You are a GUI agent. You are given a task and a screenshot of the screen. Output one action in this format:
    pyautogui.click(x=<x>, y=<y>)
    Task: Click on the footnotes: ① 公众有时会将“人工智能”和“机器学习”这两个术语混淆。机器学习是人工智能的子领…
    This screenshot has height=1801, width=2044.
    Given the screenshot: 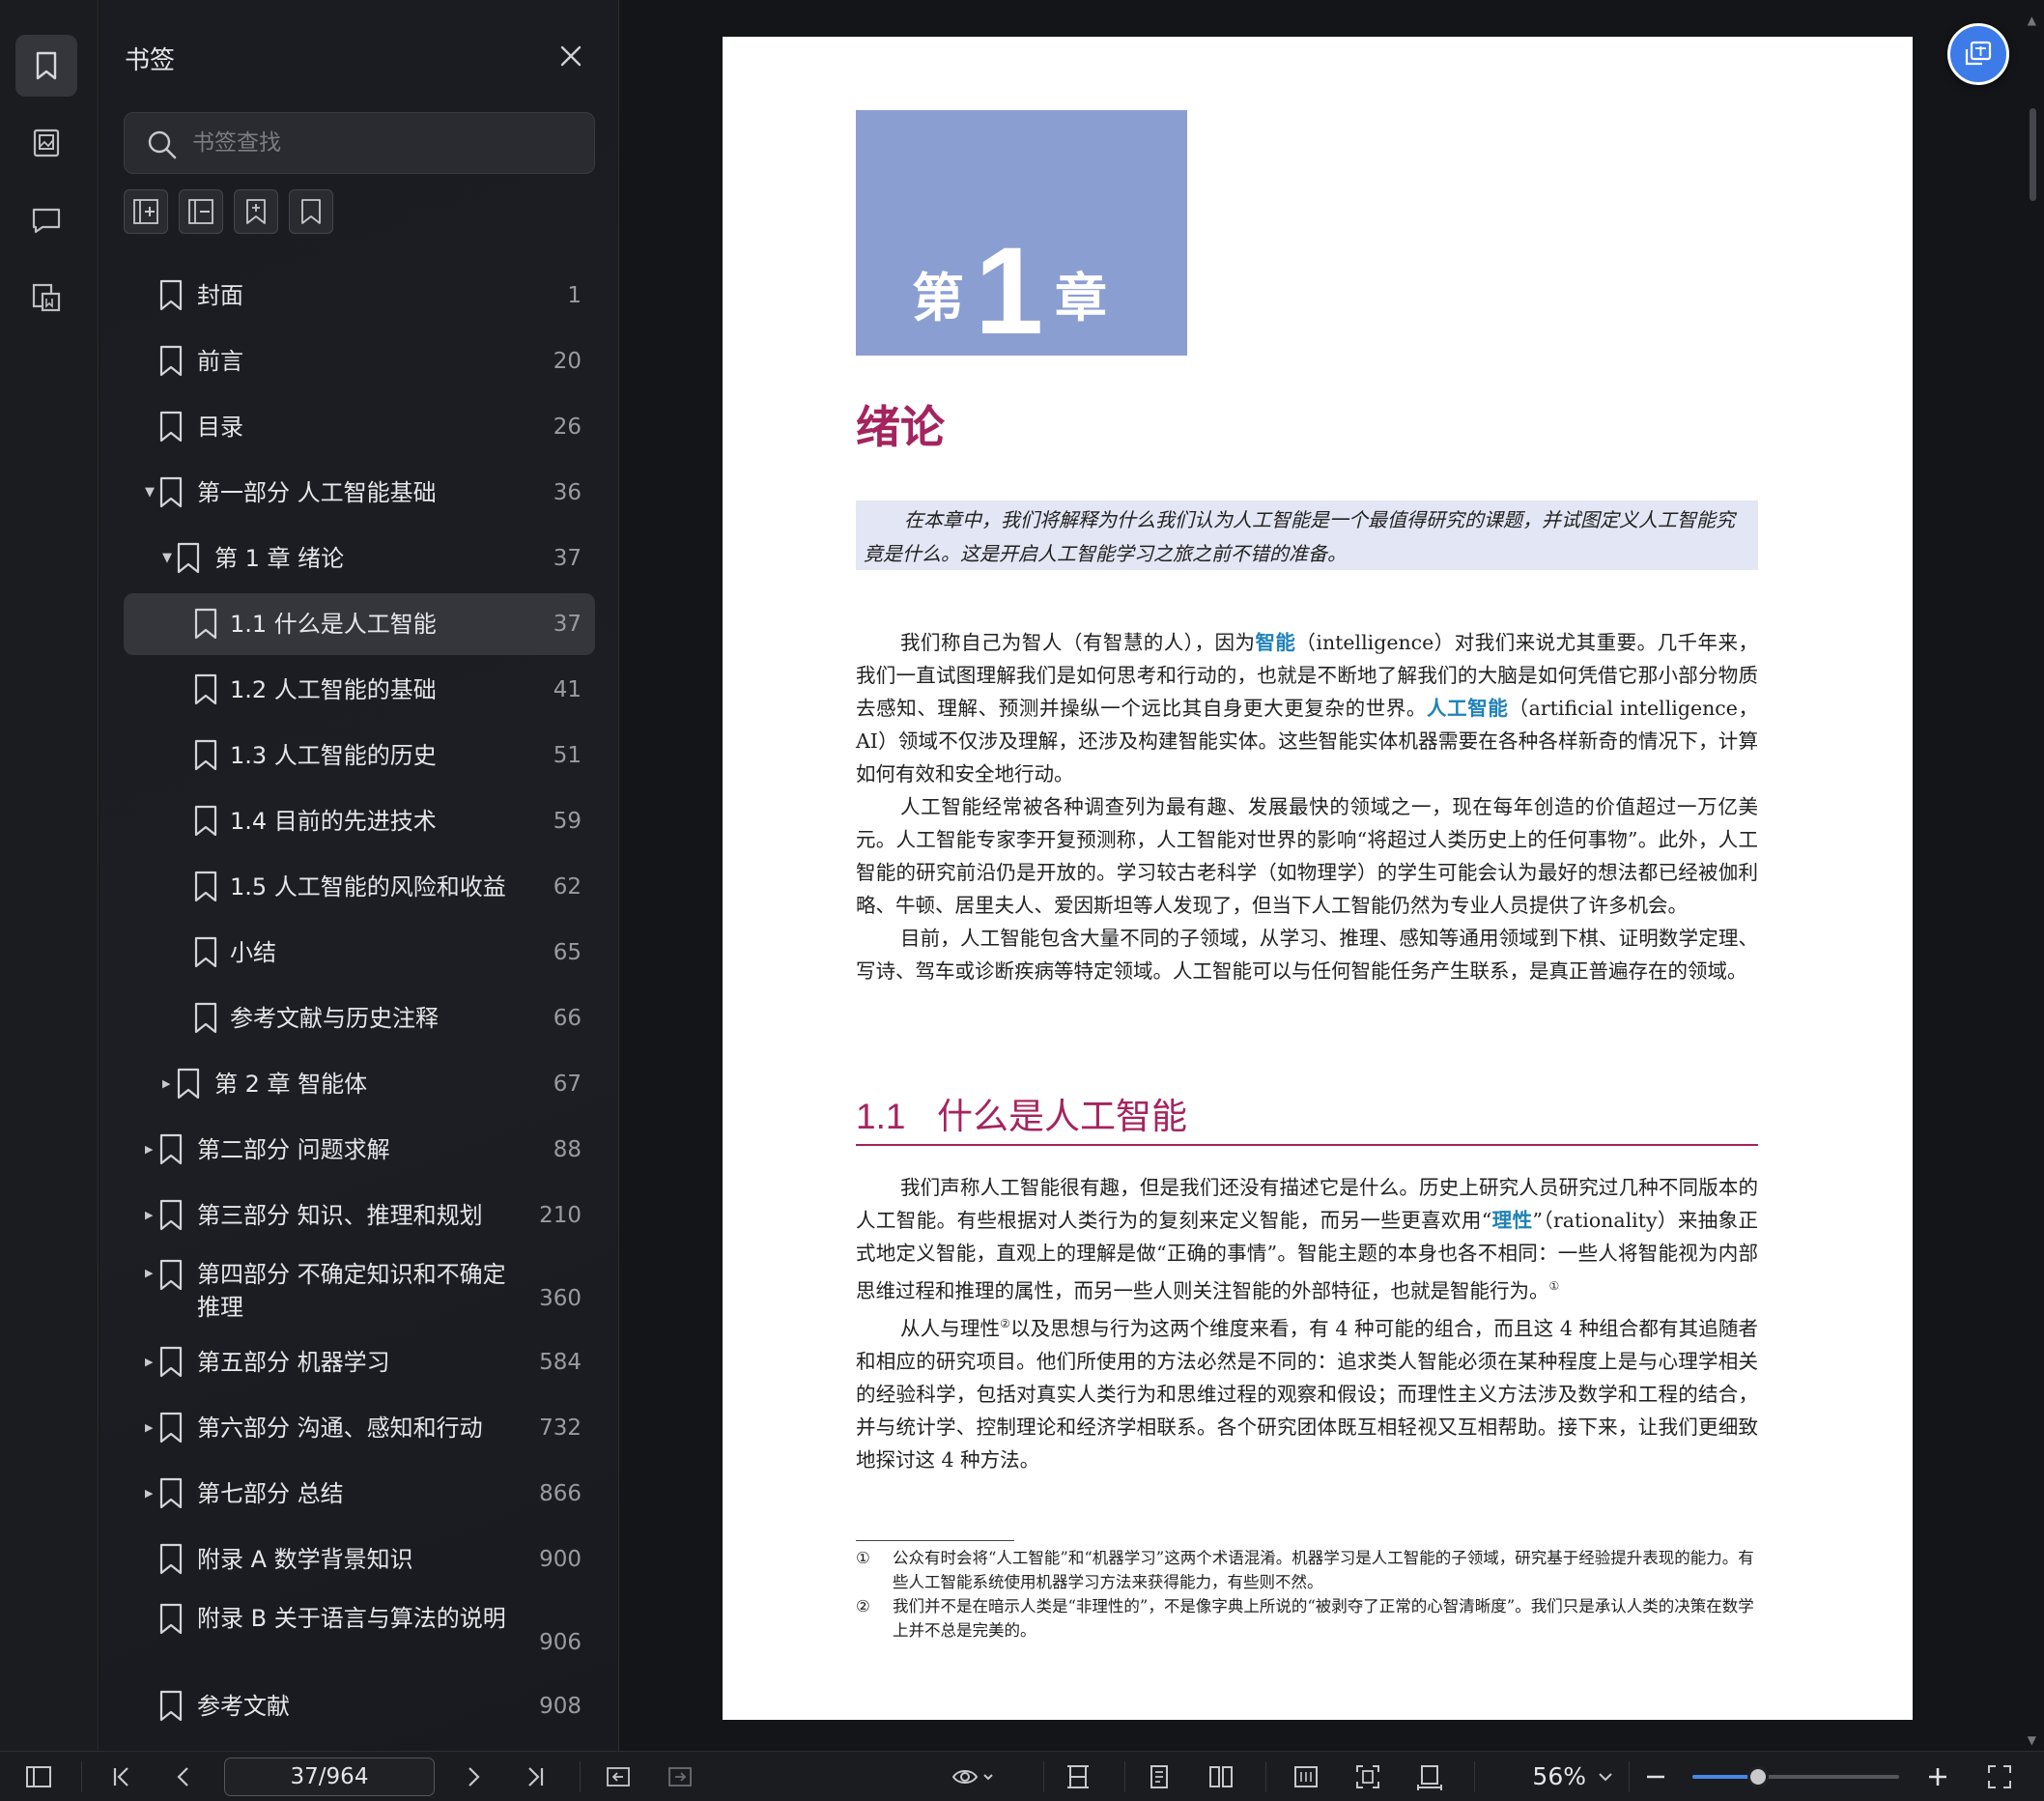 What is the action you would take?
    pyautogui.click(x=1307, y=1594)
    